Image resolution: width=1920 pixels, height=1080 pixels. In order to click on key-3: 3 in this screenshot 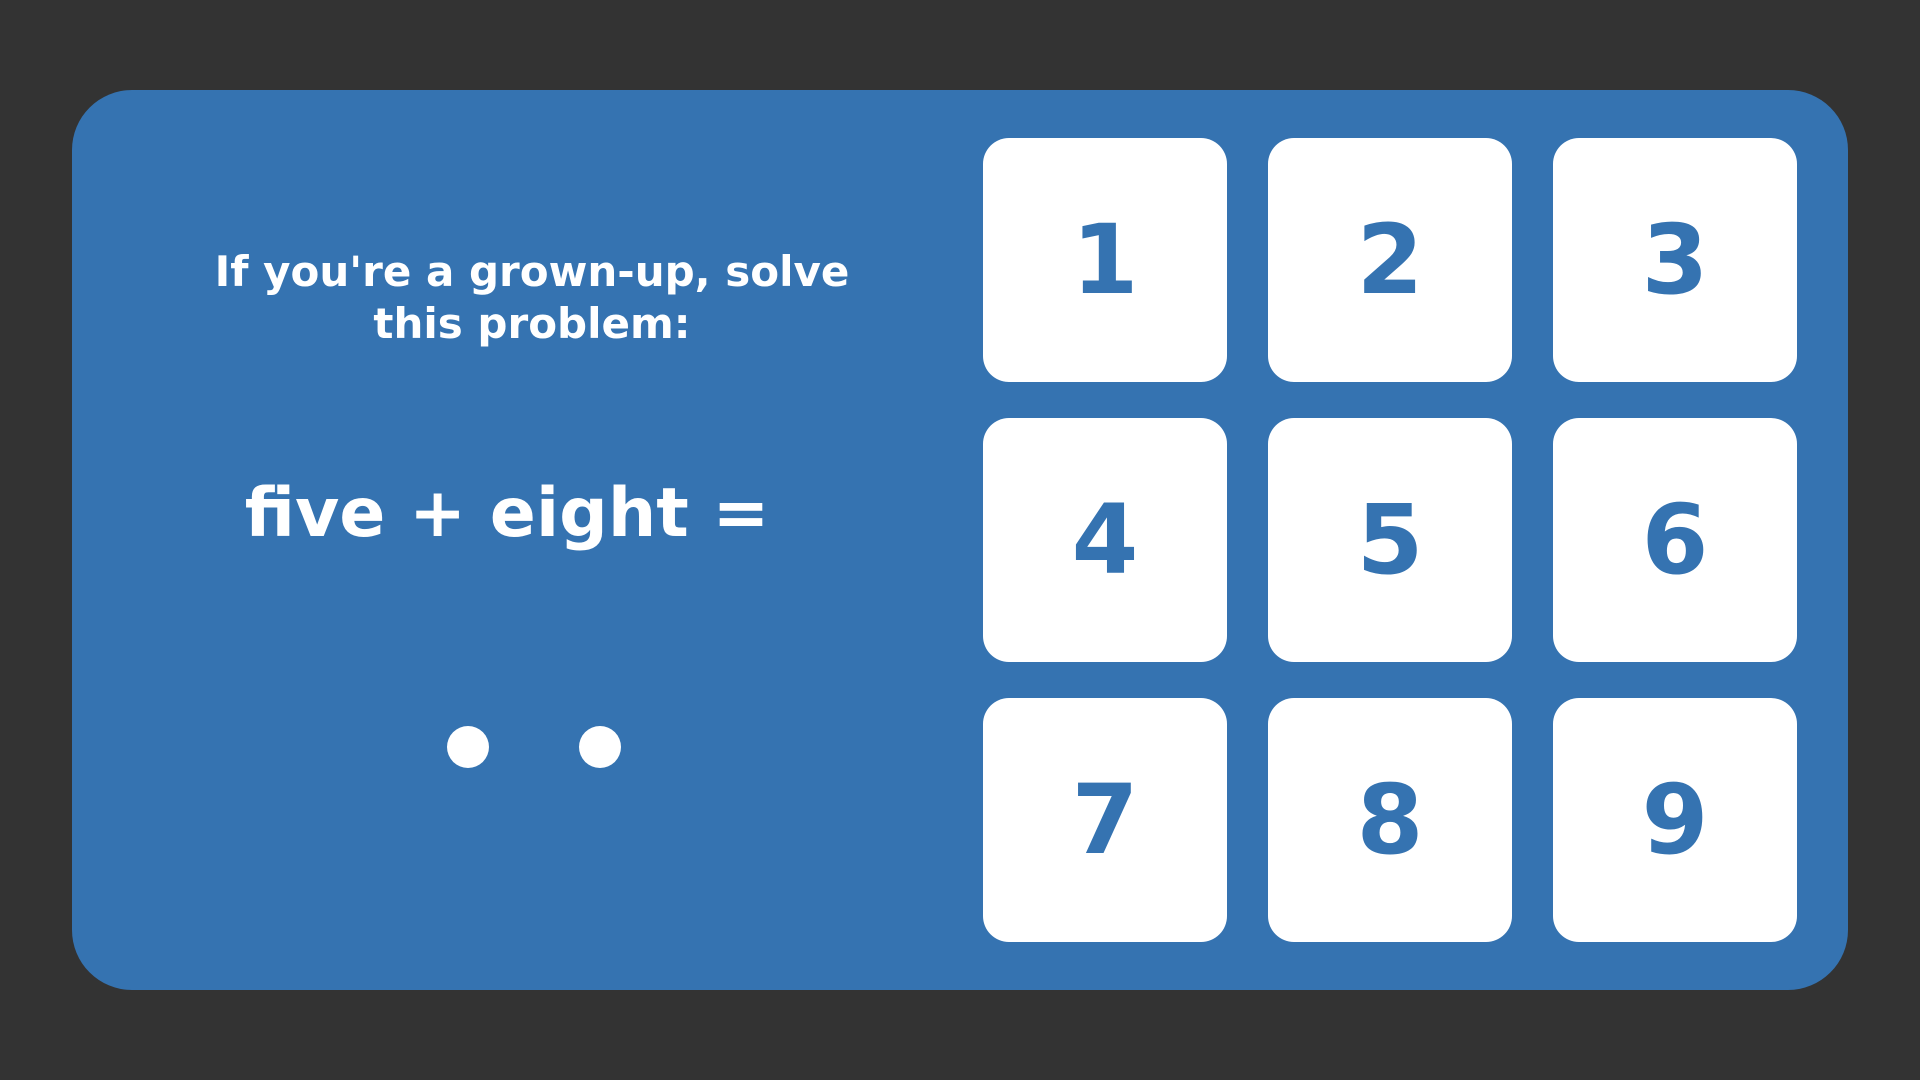, I will do `click(1675, 260)`.